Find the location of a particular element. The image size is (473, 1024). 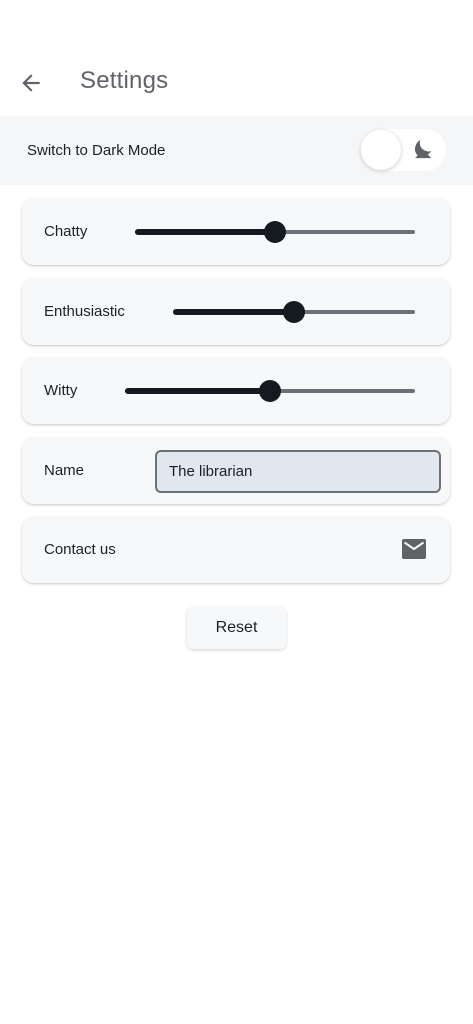

enthusiastic-slider is located at coordinates (294, 312).